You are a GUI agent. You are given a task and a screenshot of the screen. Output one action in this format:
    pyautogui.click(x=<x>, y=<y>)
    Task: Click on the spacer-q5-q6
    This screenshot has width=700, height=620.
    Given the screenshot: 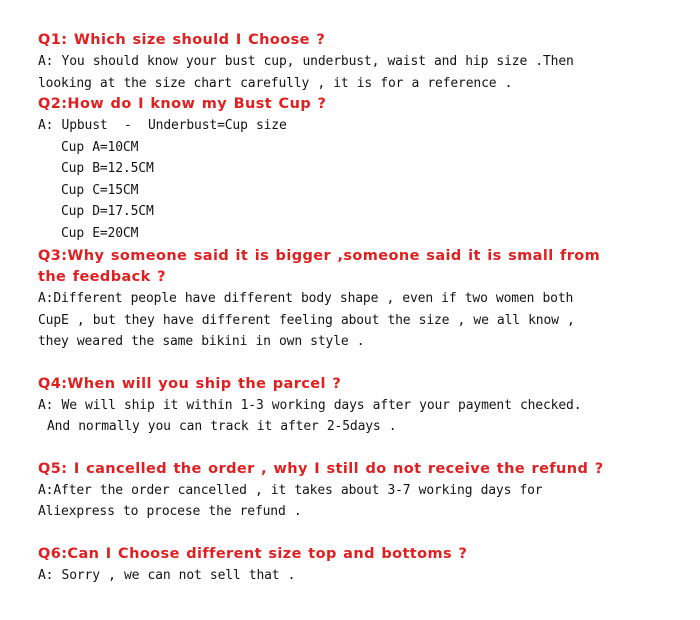 What is the action you would take?
    pyautogui.click(x=322, y=533)
    